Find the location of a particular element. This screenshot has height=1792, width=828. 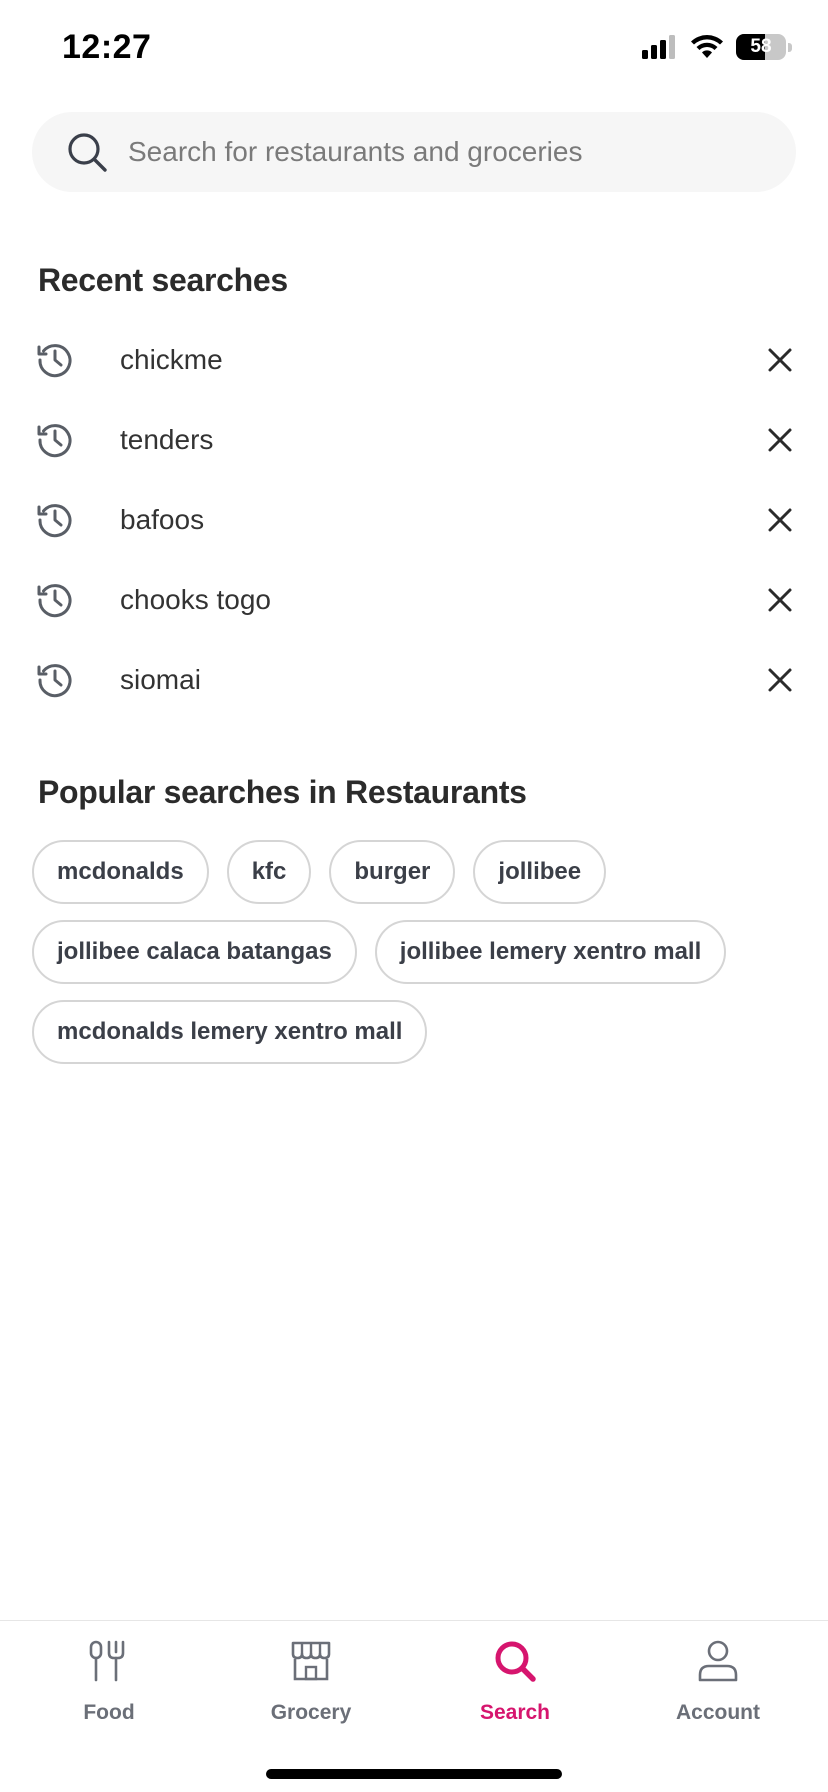

nav-item-food: Food is located at coordinates (109, 1682).